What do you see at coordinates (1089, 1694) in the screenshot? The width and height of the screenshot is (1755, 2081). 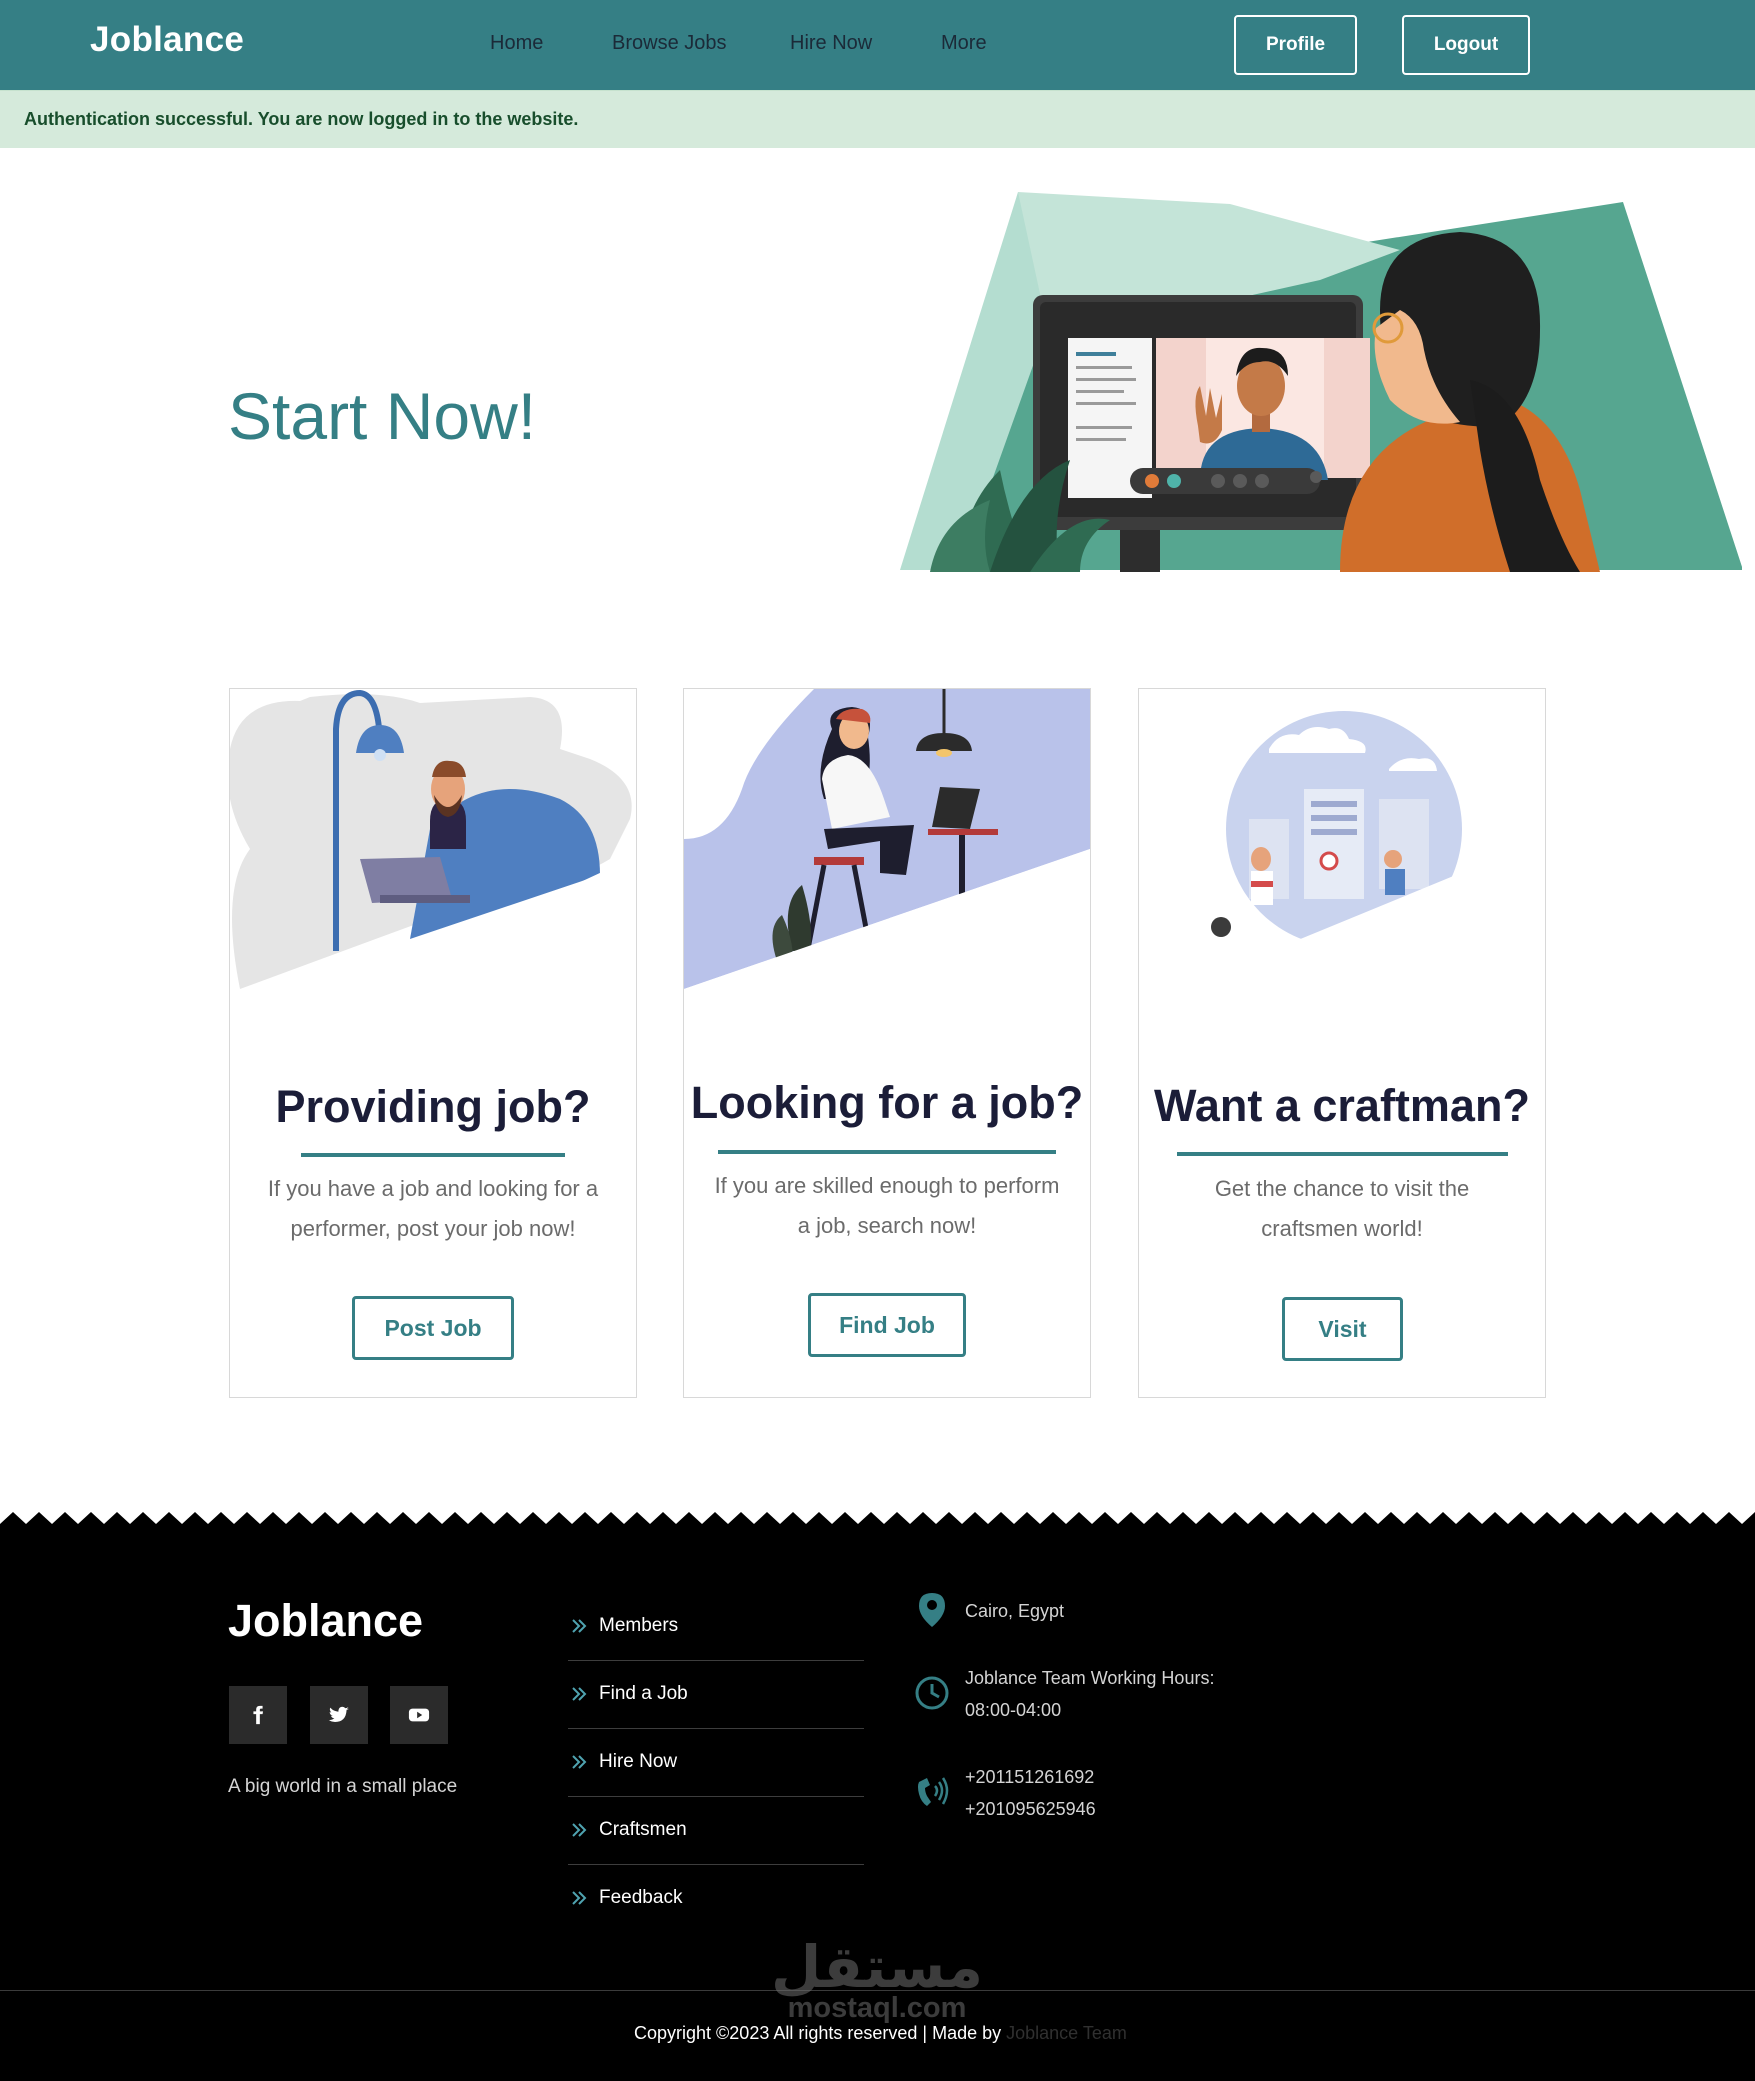 I see `footer-hours: Joblance Team Working Hours: 08:00-04:00` at bounding box center [1089, 1694].